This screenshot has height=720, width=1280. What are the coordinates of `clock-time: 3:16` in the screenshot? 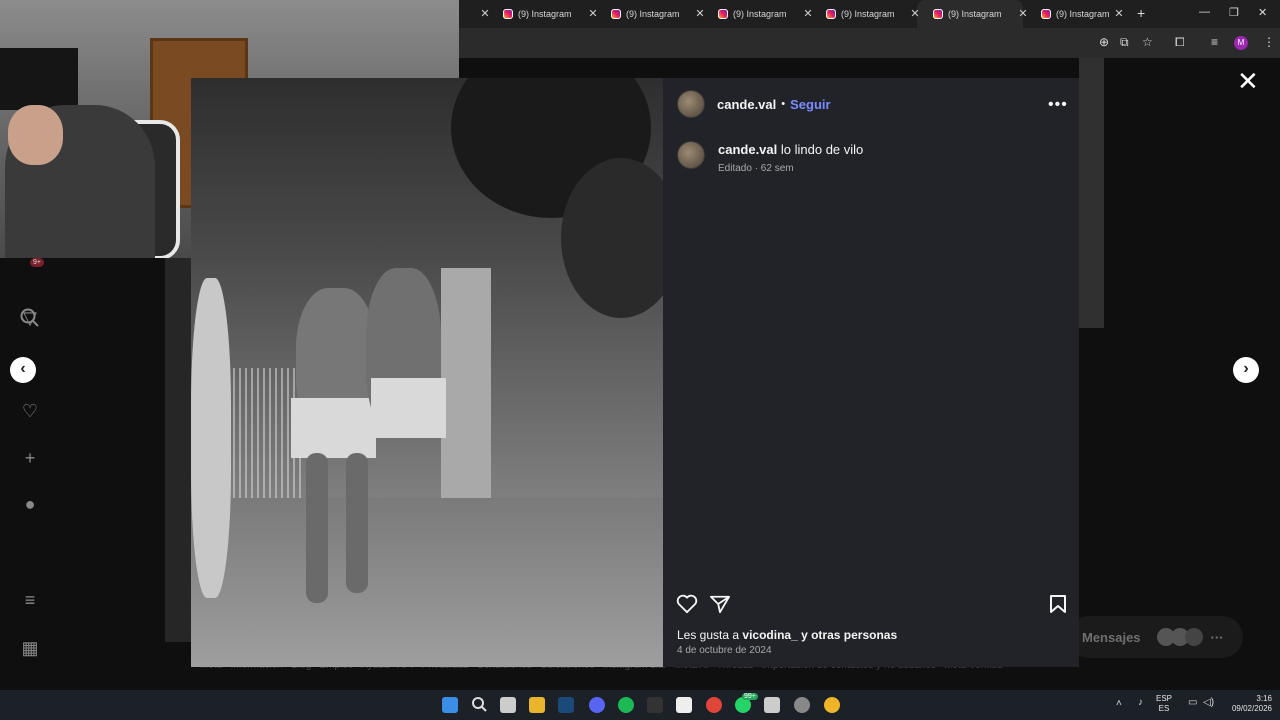 It's located at (1264, 698).